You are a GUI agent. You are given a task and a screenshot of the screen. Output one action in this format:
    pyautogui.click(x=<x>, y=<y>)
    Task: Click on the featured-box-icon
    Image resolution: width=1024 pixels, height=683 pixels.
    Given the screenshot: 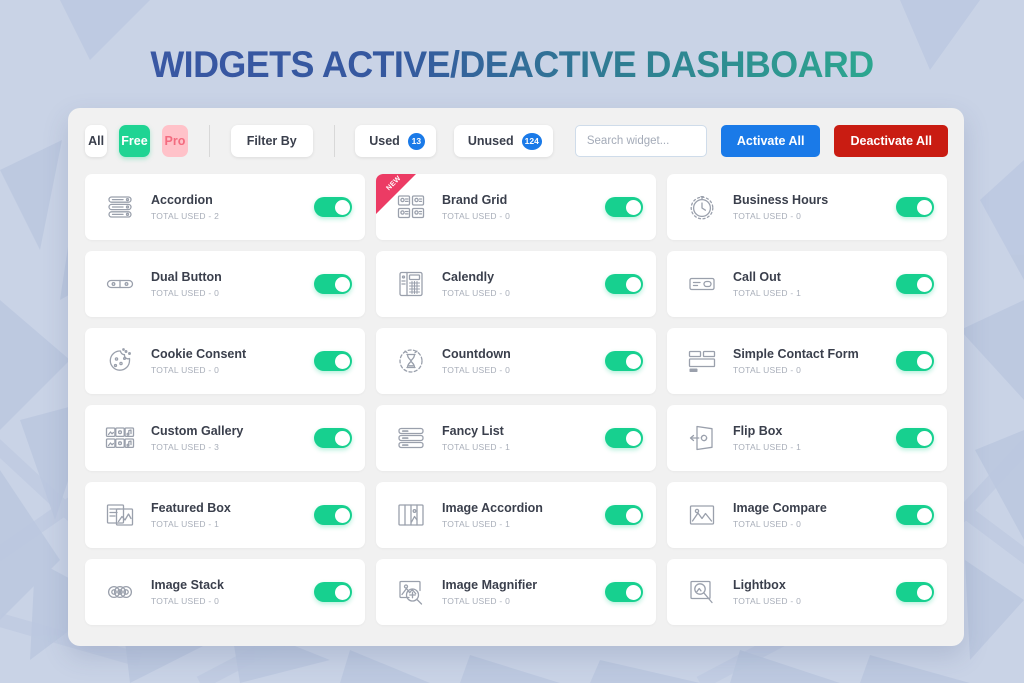 What is the action you would take?
    pyautogui.click(x=120, y=515)
    